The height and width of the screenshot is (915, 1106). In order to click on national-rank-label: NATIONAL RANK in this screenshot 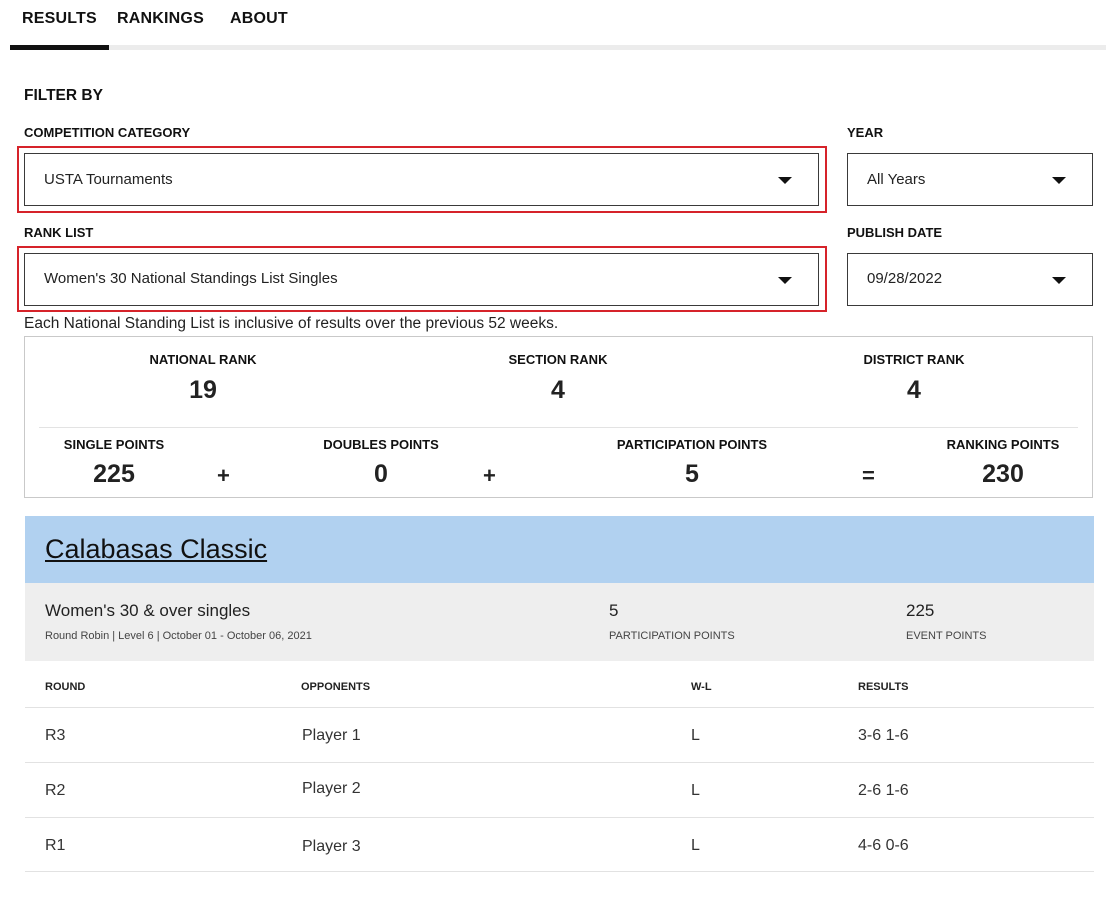, I will do `click(203, 359)`.